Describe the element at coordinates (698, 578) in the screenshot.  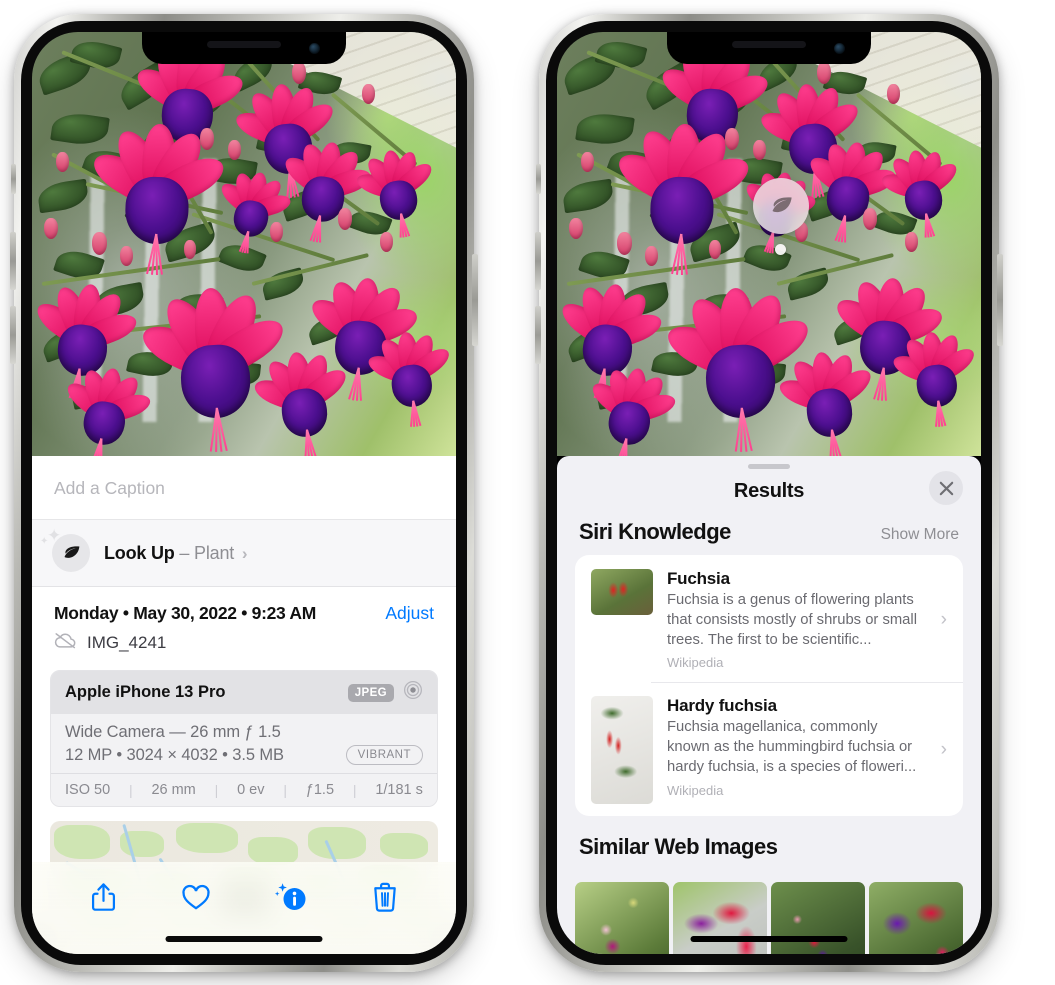
I see `result-title: Fuchsia` at that location.